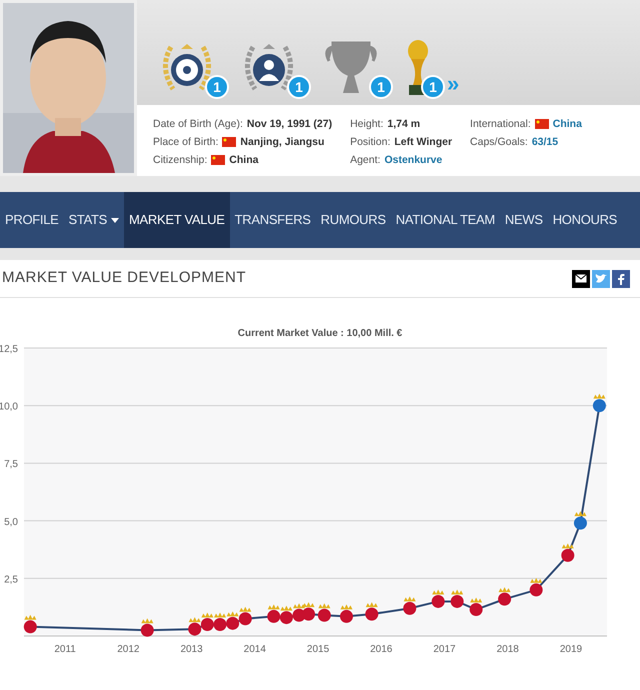 The width and height of the screenshot is (640, 690). Describe the element at coordinates (413, 160) in the screenshot. I see `info-link: Ostenkurve` at that location.